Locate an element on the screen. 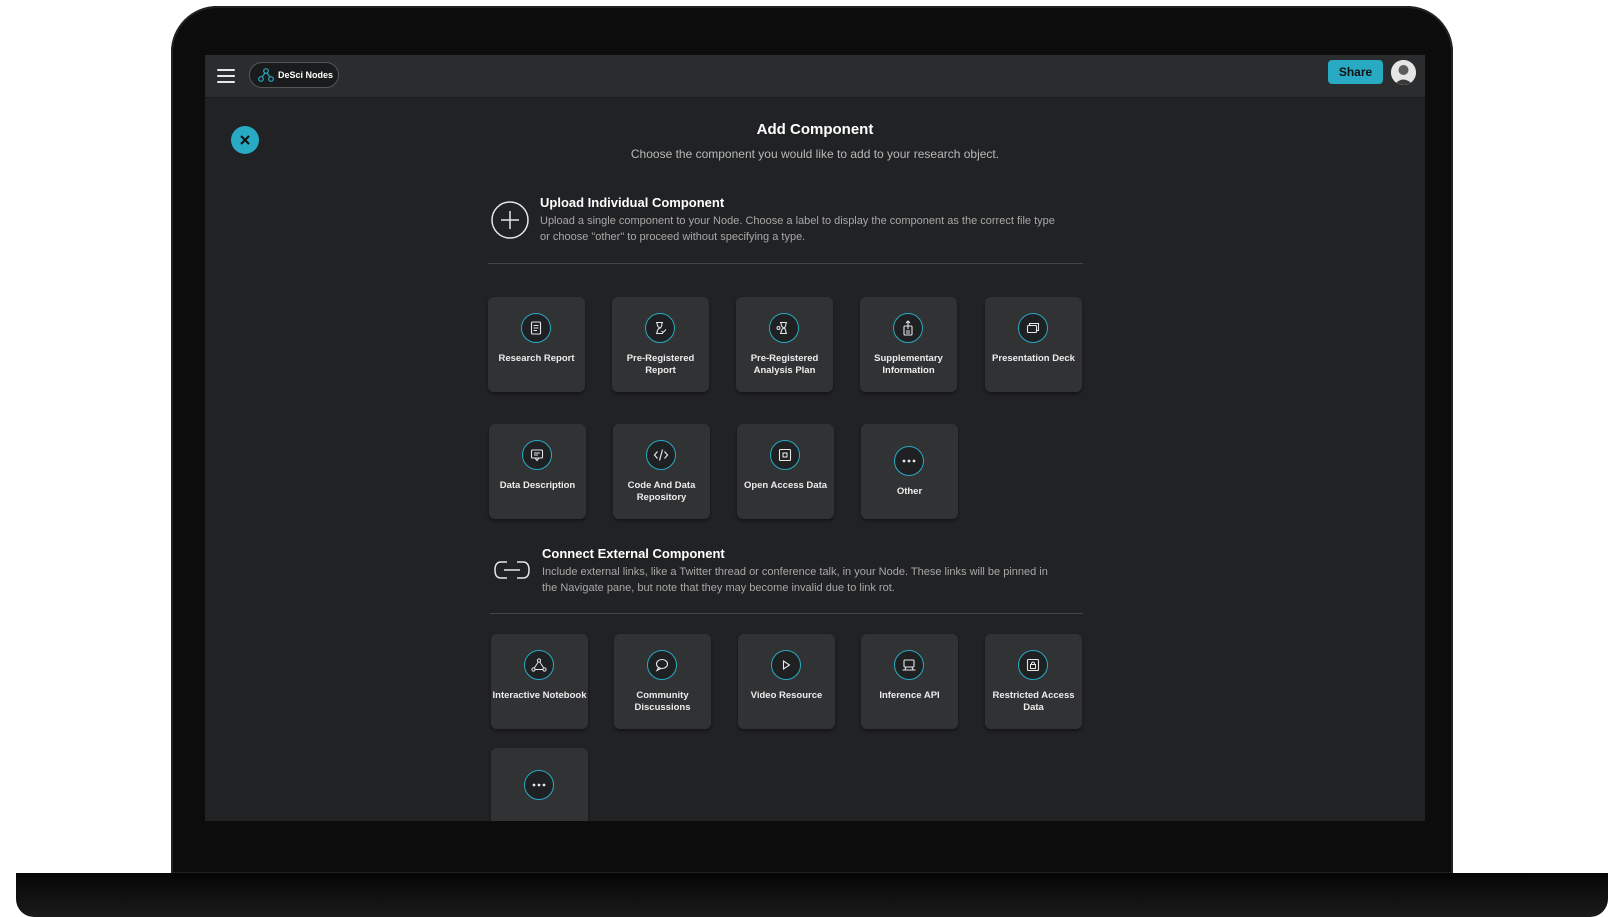 The height and width of the screenshot is (917, 1624). tile-research-report: Research Report is located at coordinates (536, 344).